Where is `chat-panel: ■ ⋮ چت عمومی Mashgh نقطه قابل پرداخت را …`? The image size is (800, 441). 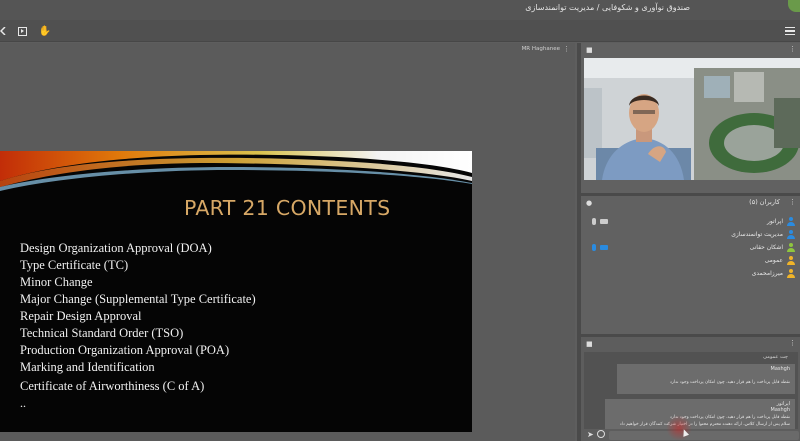
chat-panel: ■ ⋮ چت عمومی Mashgh نقطه قابل پرداخت را … is located at coordinates (690, 389).